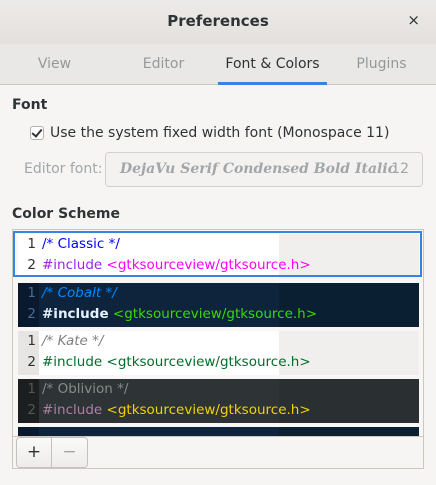 This screenshot has width=436, height=485. I want to click on scheme-button-group: + −, so click(52, 452).